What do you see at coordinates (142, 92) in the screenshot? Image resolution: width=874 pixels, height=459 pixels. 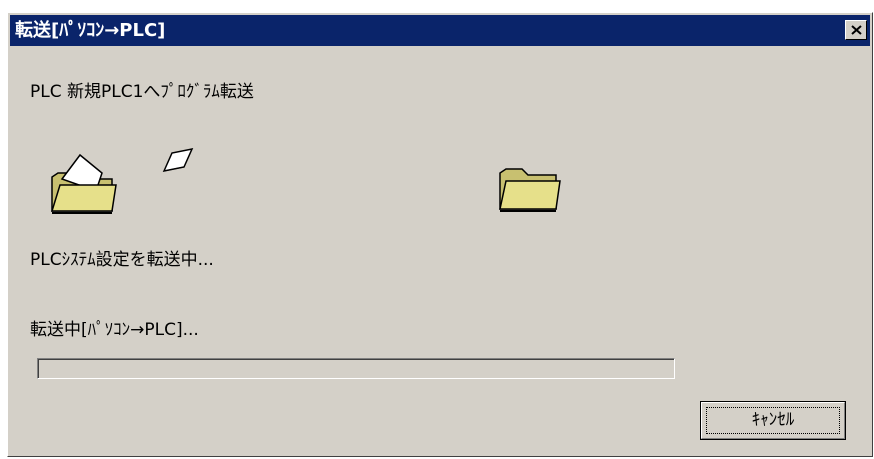 I see `header-text: PLC 新規PLC1へﾌﾟﾛｸﾞﾗﾑ転送` at bounding box center [142, 92].